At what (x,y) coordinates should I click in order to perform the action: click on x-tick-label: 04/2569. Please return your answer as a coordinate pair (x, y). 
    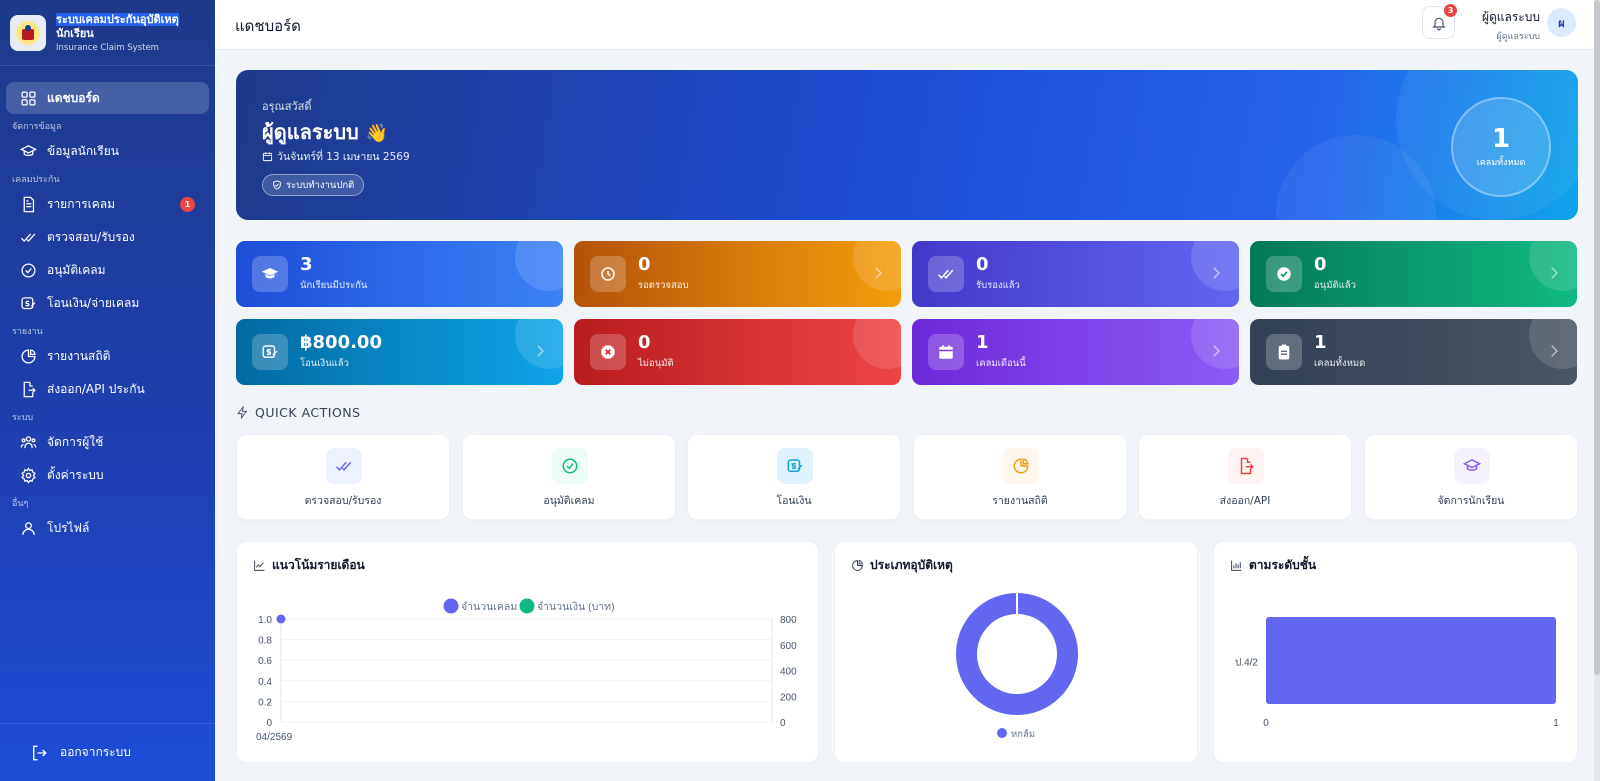
    Looking at the image, I should click on (274, 737).